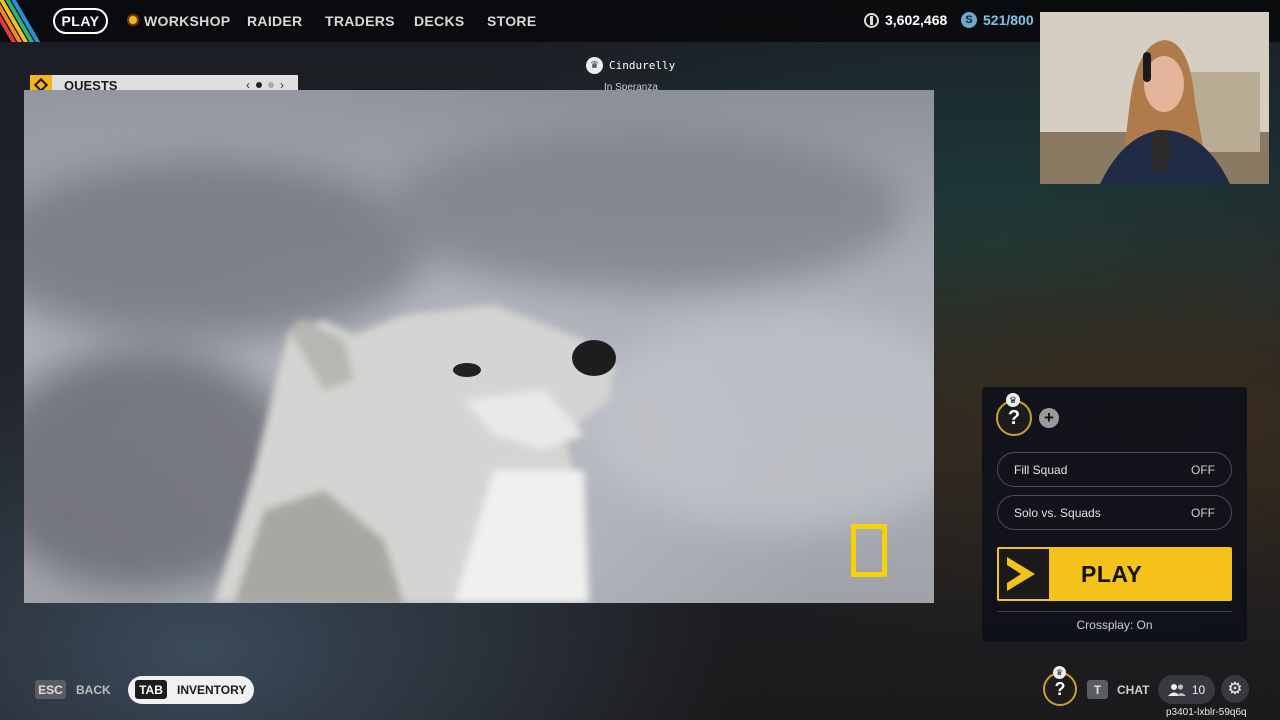 This screenshot has width=1280, height=720. Describe the element at coordinates (1133, 690) in the screenshot. I see `chat-button: CHAT` at that location.